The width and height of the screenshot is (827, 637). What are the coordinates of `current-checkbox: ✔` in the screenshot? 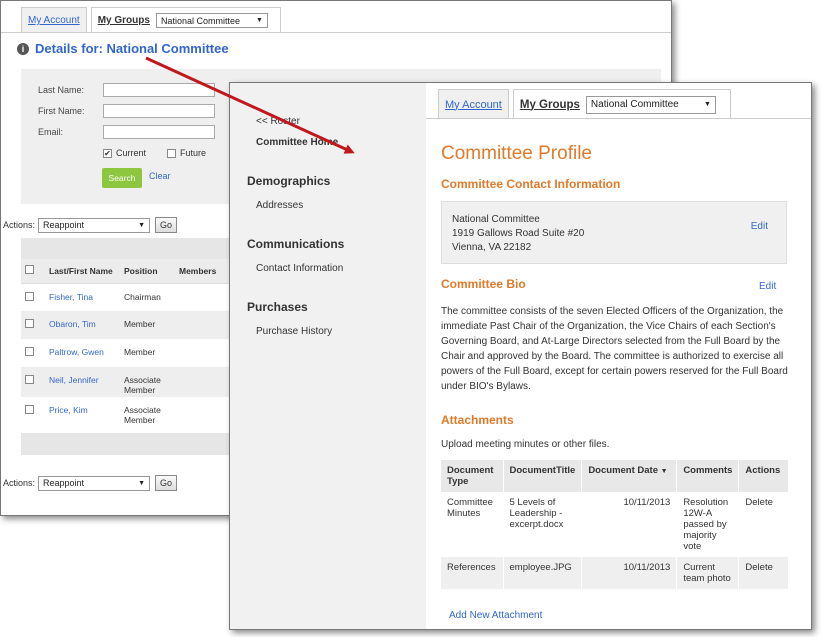 It's located at (107, 153).